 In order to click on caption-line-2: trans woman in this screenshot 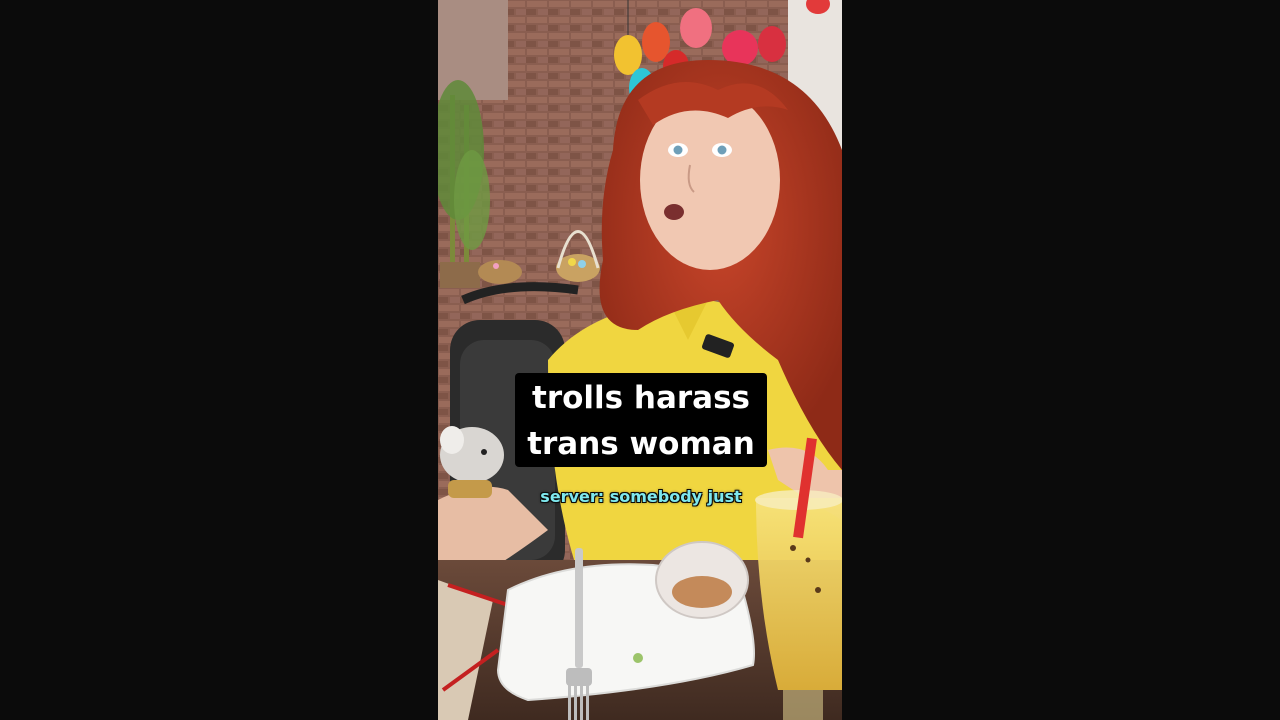, I will do `click(641, 444)`.